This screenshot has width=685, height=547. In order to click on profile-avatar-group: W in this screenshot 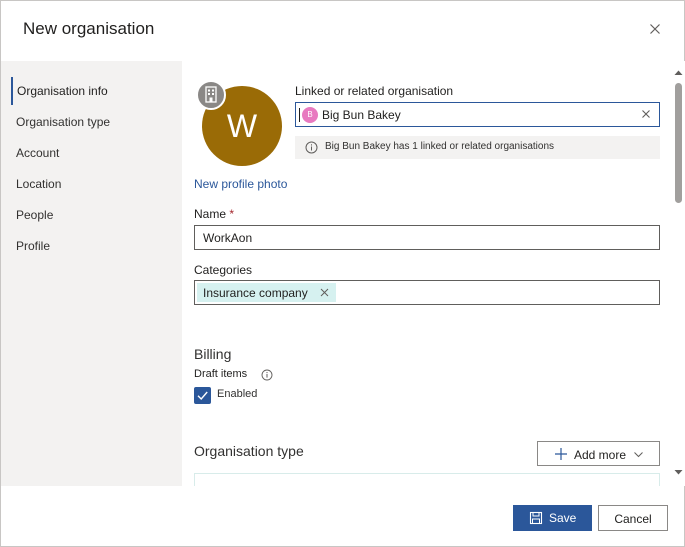, I will do `click(240, 124)`.